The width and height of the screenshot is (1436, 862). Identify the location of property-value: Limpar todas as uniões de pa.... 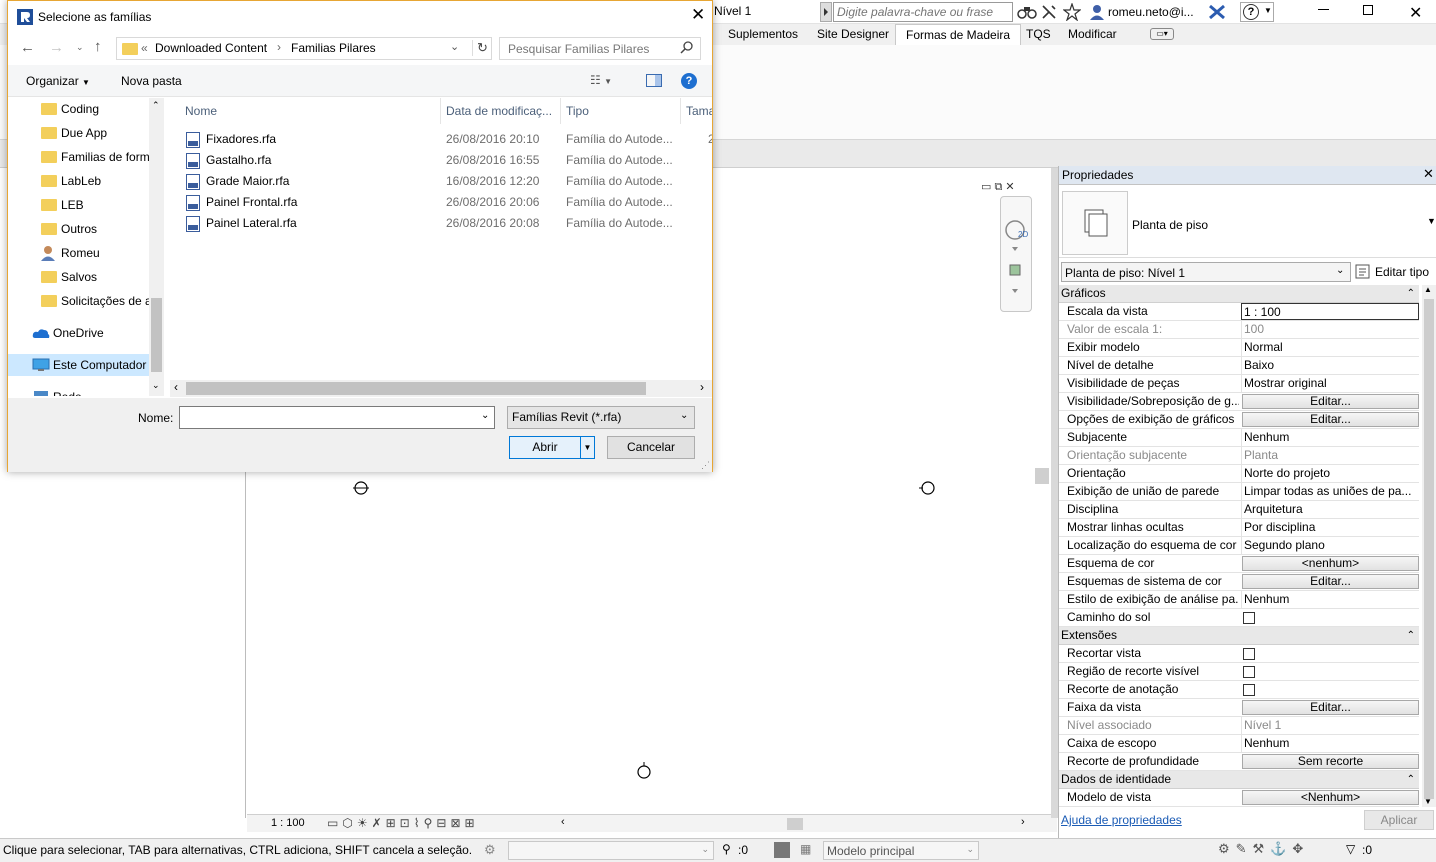
(1330, 491).